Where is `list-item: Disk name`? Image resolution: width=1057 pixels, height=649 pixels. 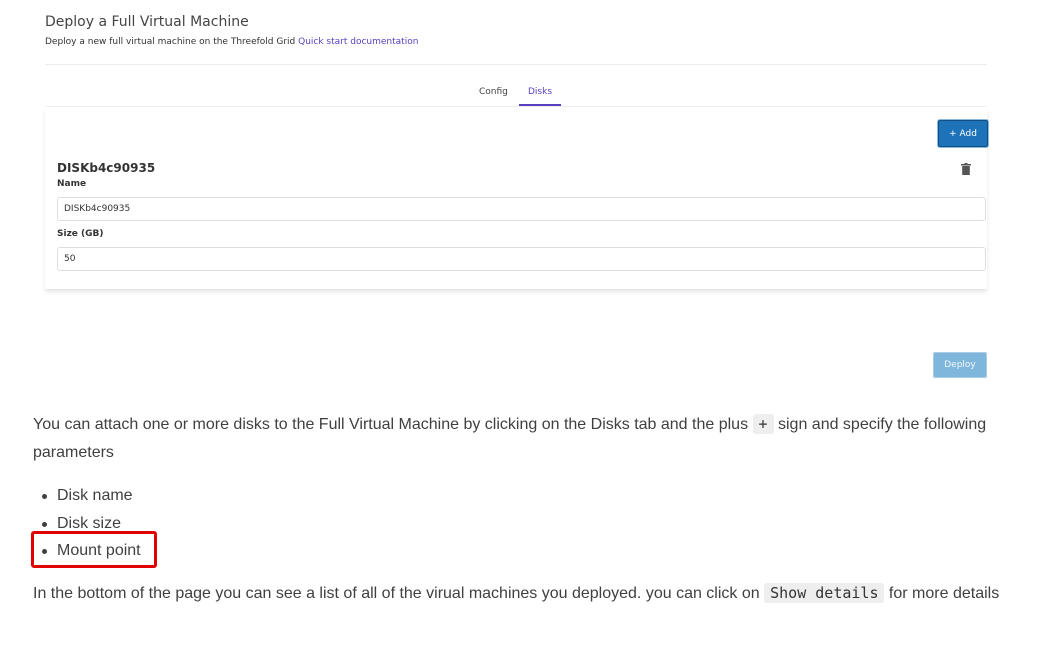 list-item: Disk name is located at coordinates (87, 496).